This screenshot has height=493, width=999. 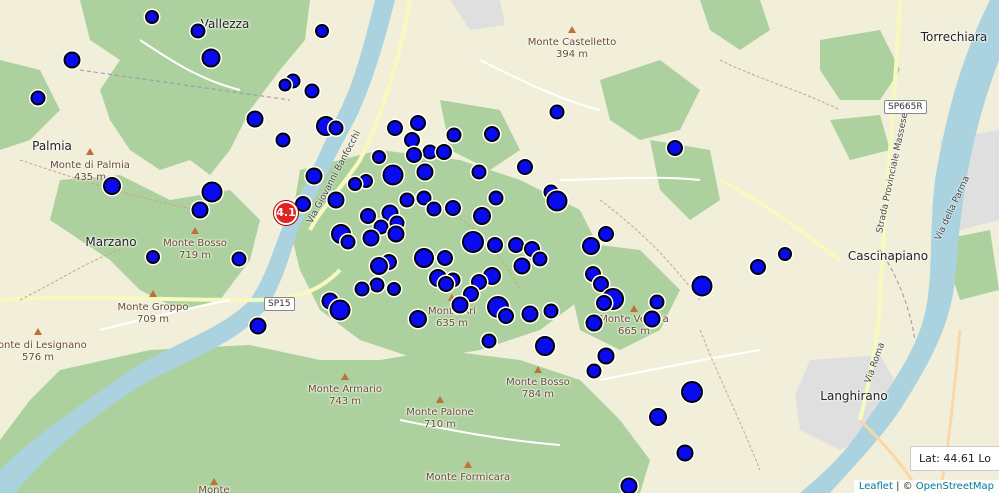 I want to click on cluster-marker: 4.1, so click(x=286, y=213).